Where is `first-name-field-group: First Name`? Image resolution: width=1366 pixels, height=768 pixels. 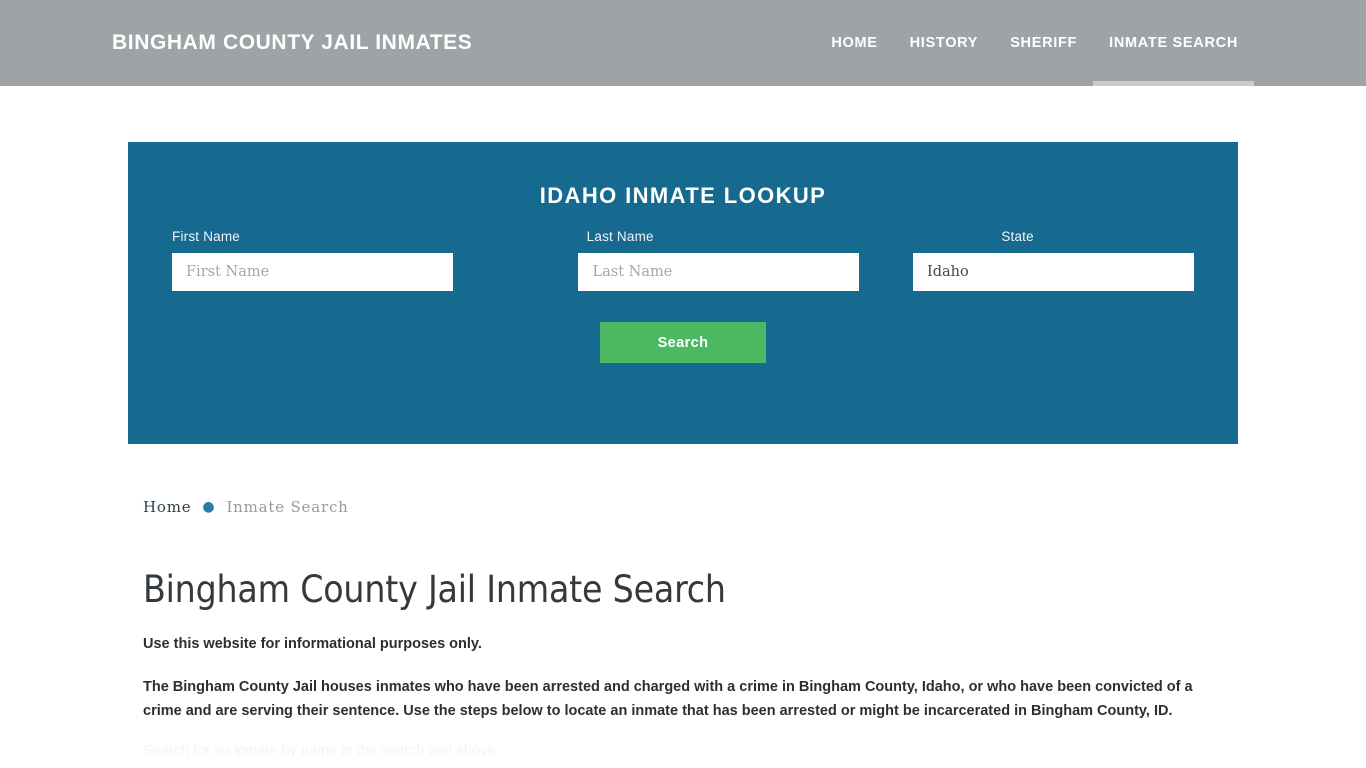 first-name-field-group: First Name is located at coordinates (342, 260).